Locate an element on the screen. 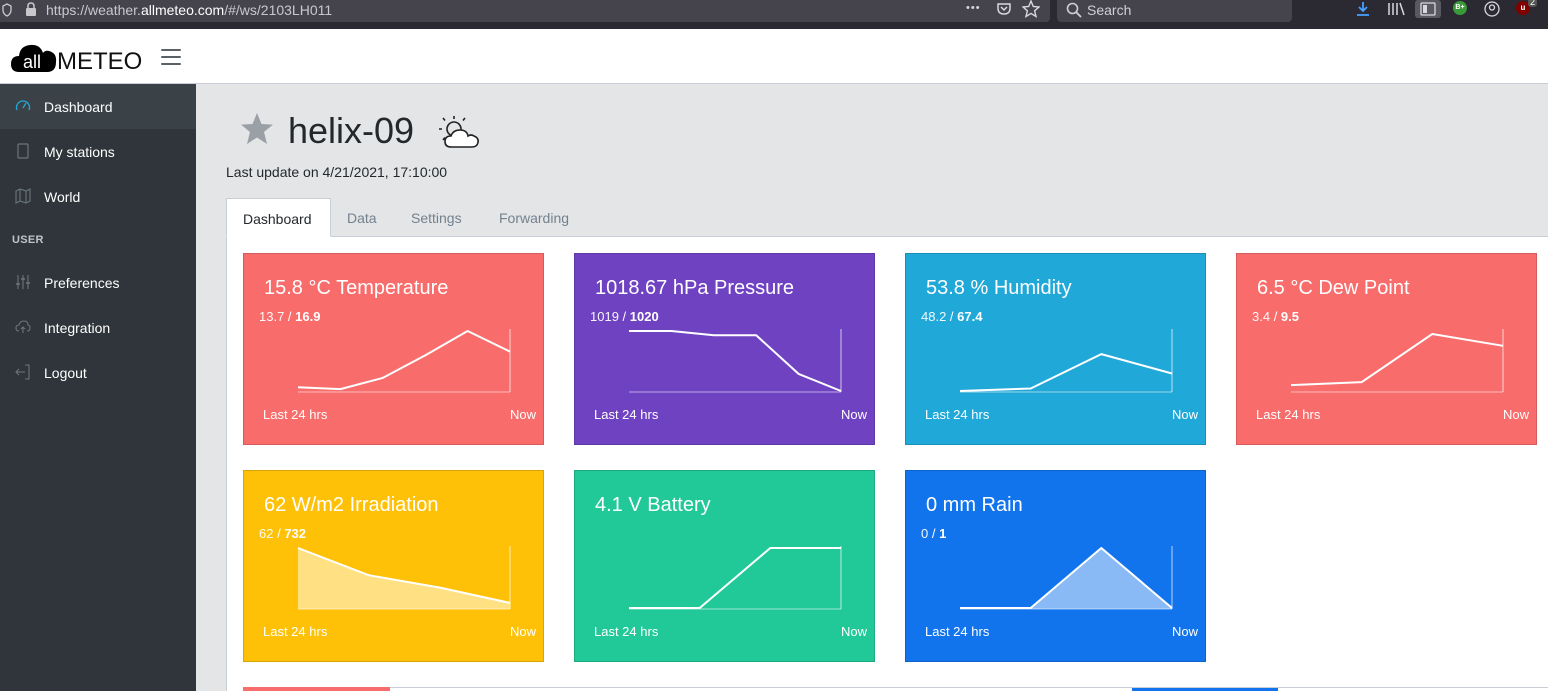  speedometer-icon is located at coordinates (23, 105).